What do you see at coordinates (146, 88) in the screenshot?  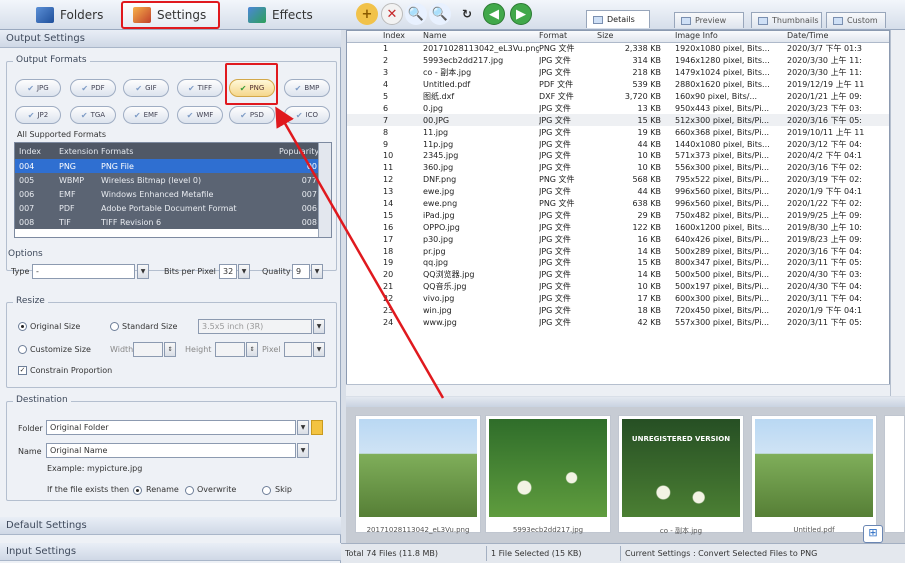 I see `format-button-gif: ✔ GIF` at bounding box center [146, 88].